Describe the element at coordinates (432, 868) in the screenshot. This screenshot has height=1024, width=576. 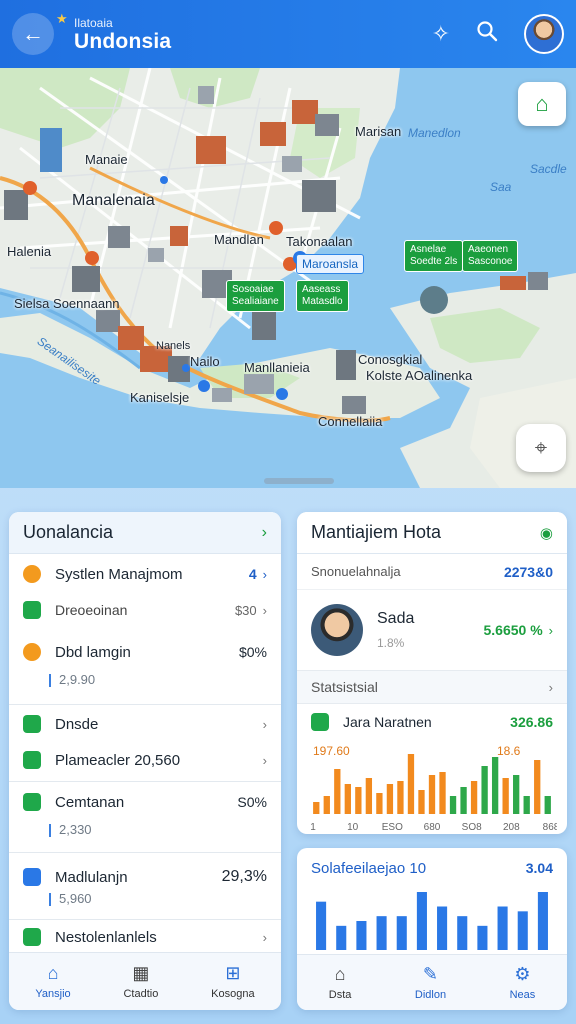
I see `card2-header: Solafeeilaejao 10 3.04` at that location.